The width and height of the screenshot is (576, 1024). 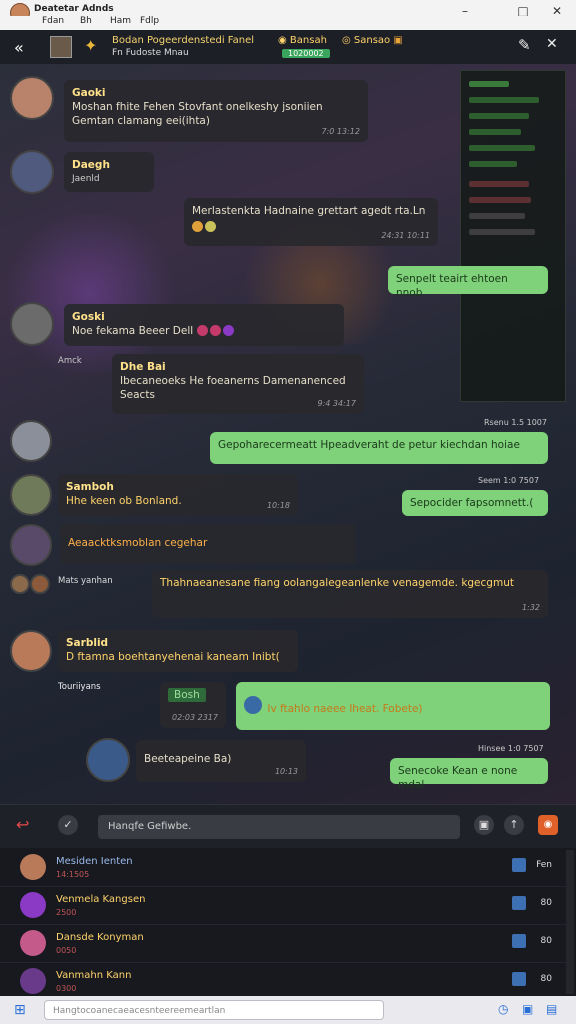 I want to click on taskbar-search: Hangtocoanecaeacesnteereemeartlan, so click(x=214, y=1010).